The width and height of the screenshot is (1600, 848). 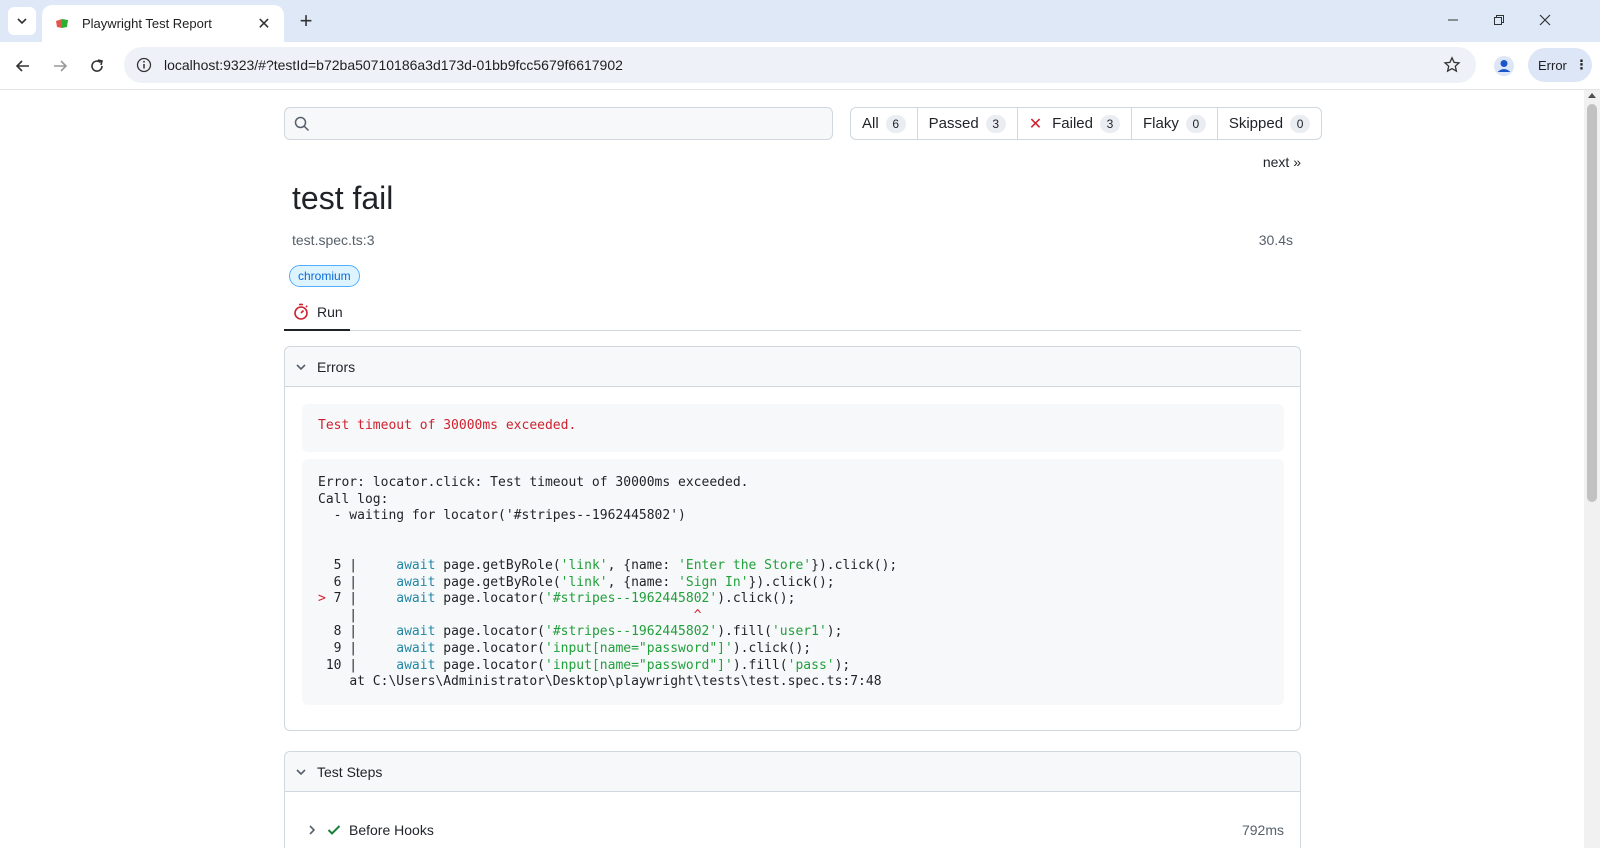 I want to click on browser-tab-bar: Playwright Test Report ✕ +, so click(x=800, y=21).